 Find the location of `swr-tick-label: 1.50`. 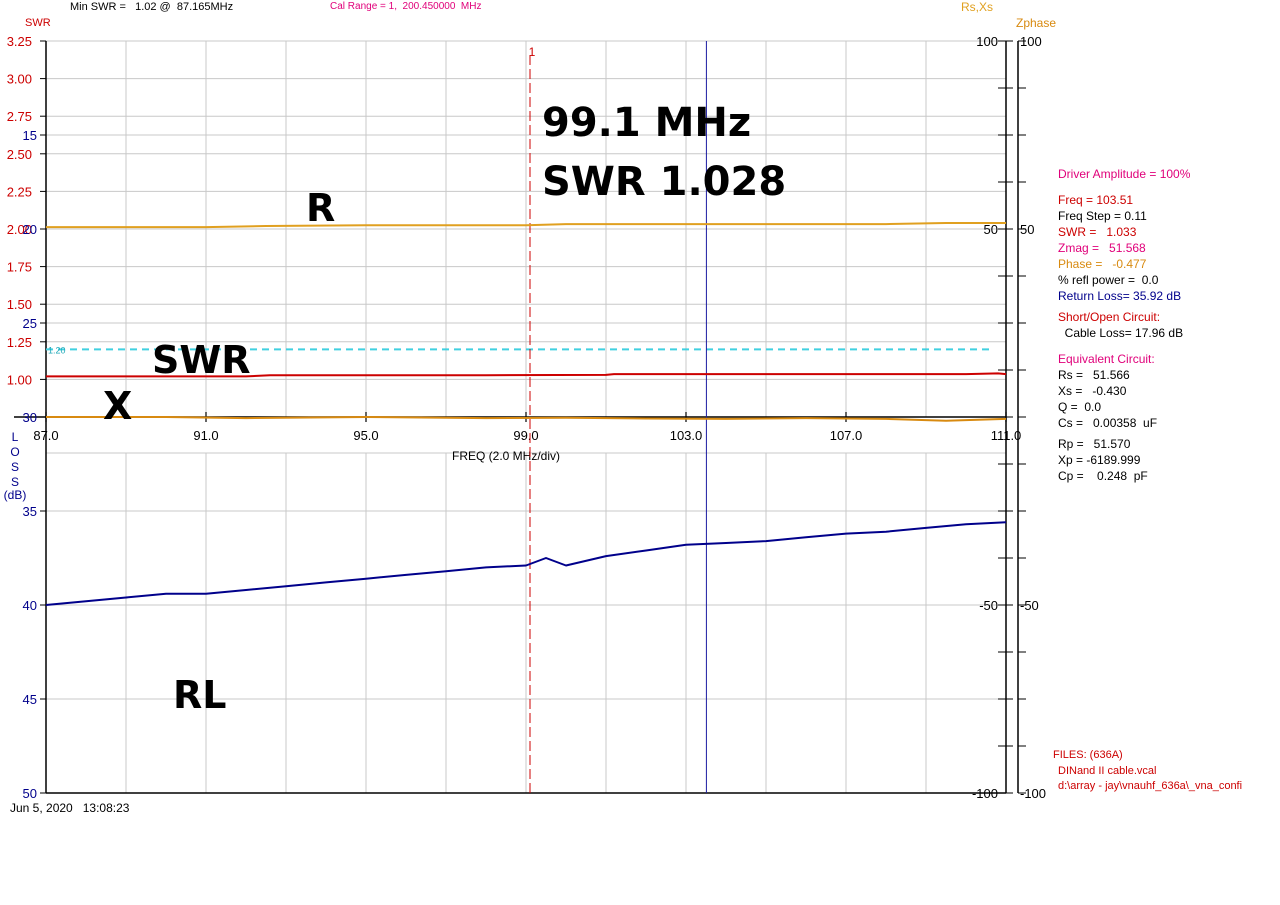

swr-tick-label: 1.50 is located at coordinates (19, 304).